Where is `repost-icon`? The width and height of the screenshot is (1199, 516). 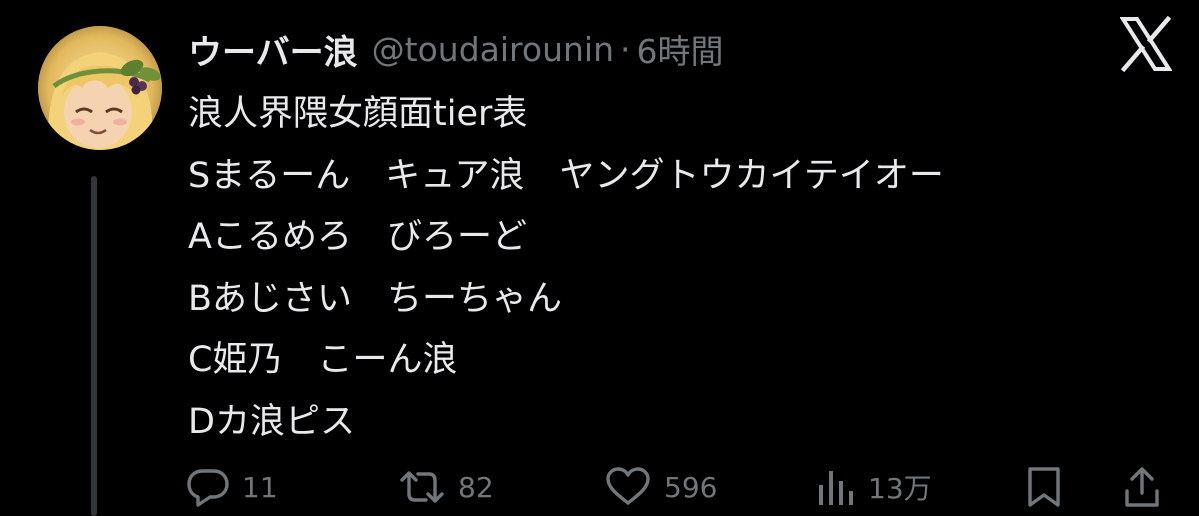 repost-icon is located at coordinates (422, 487).